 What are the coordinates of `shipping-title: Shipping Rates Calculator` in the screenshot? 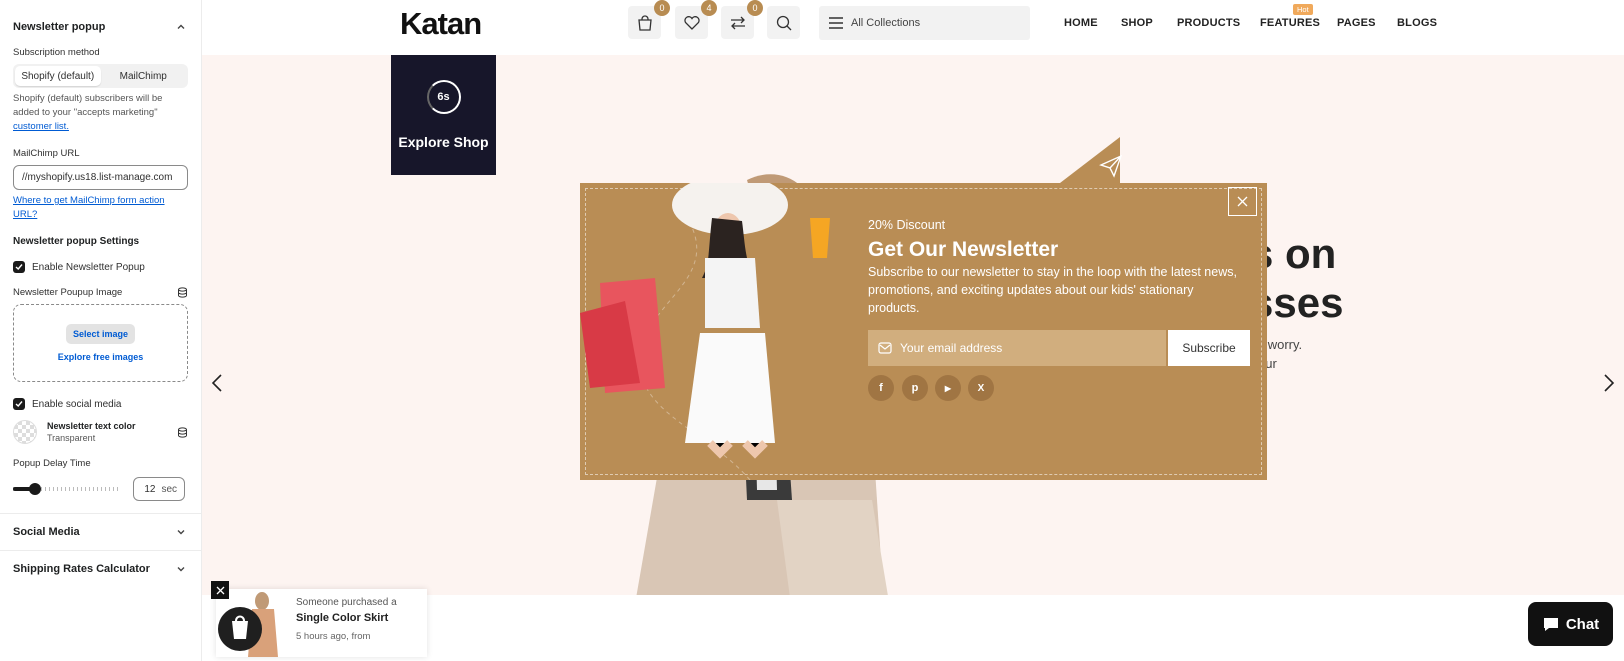 It's located at (81, 569).